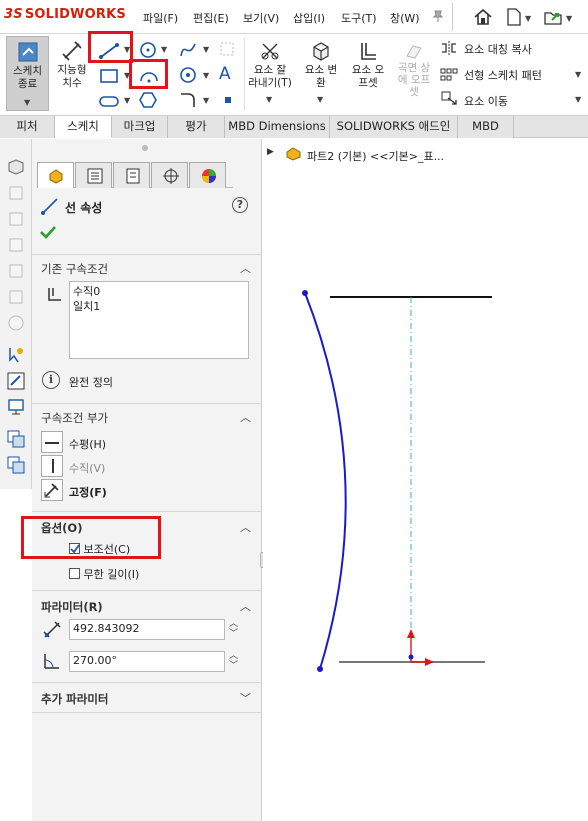  I want to click on existing-relations-header: 기존 구속조건, so click(74, 269).